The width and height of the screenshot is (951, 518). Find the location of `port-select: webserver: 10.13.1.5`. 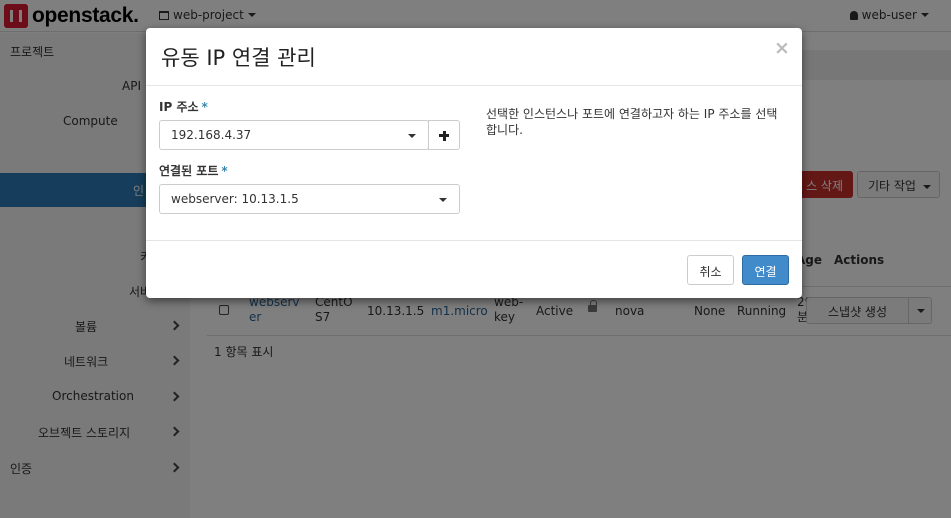

port-select: webserver: 10.13.1.5 is located at coordinates (309, 199).